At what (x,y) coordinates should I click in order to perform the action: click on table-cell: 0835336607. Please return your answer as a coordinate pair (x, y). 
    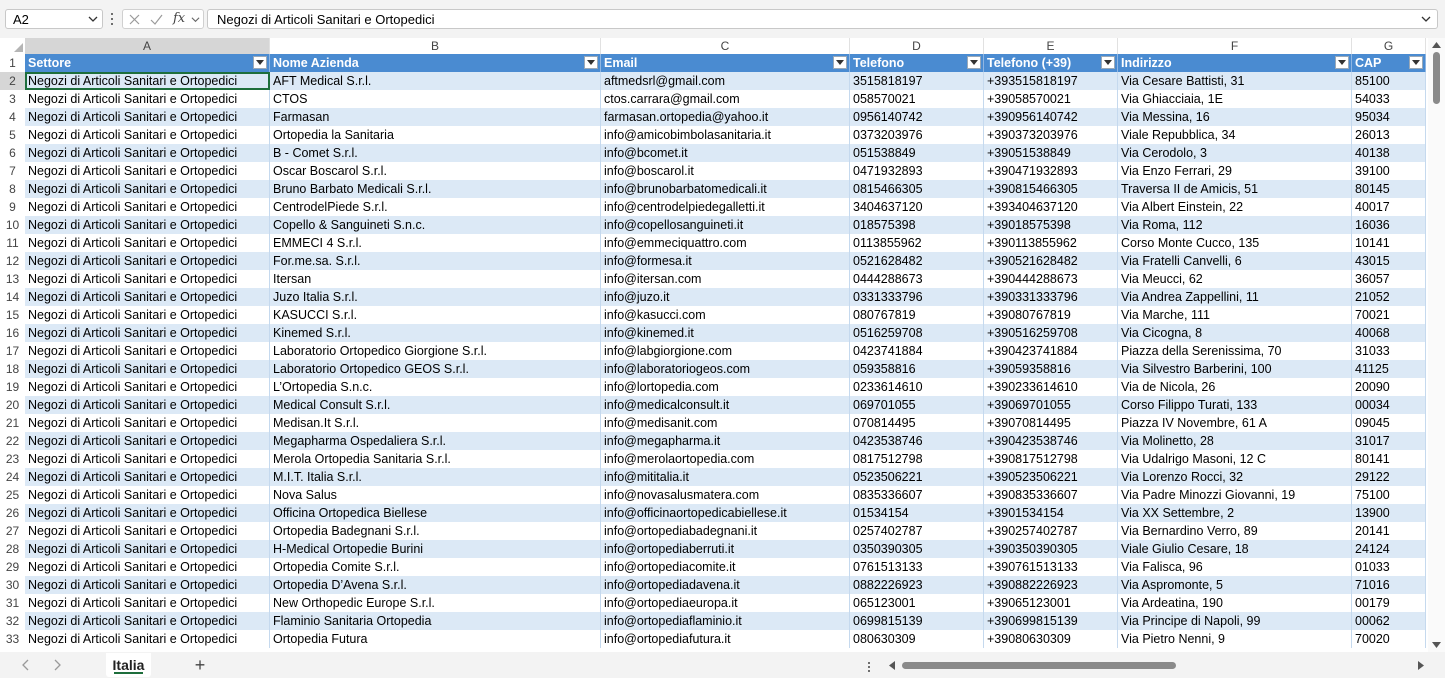
    Looking at the image, I should click on (917, 495).